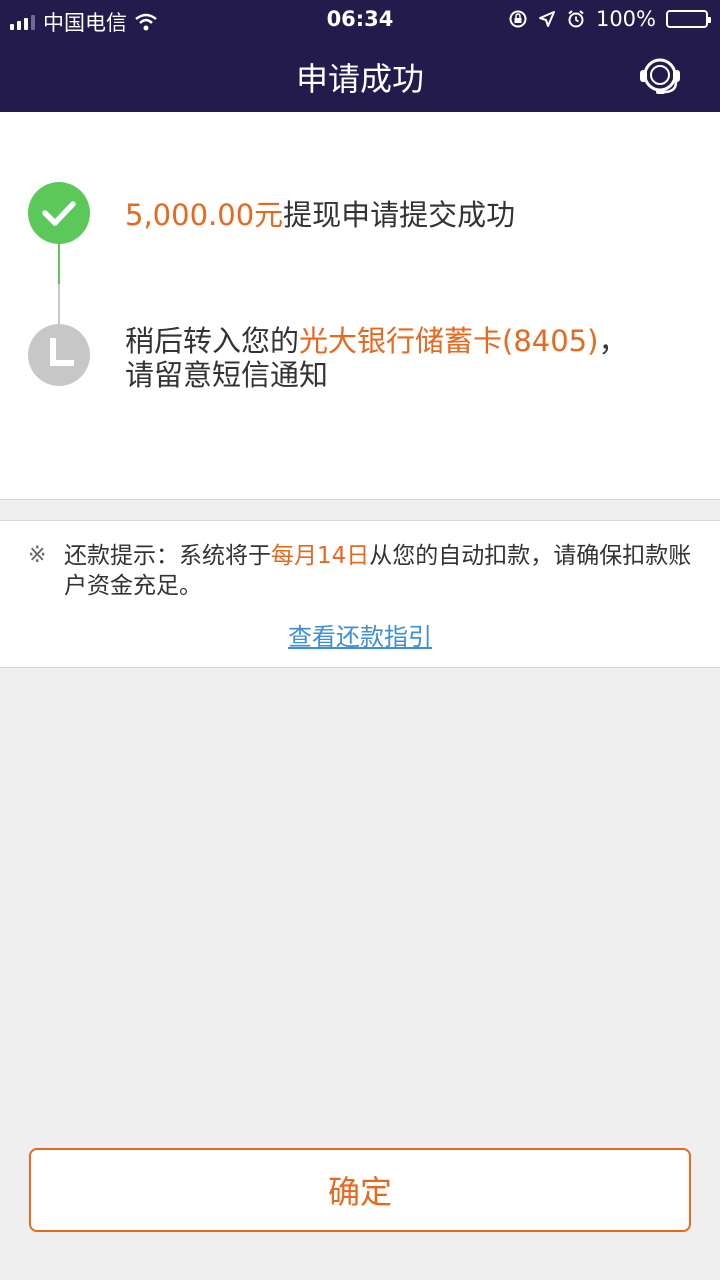 The image size is (720, 1280). Describe the element at coordinates (59, 305) in the screenshot. I see `progress-line-pending` at that location.